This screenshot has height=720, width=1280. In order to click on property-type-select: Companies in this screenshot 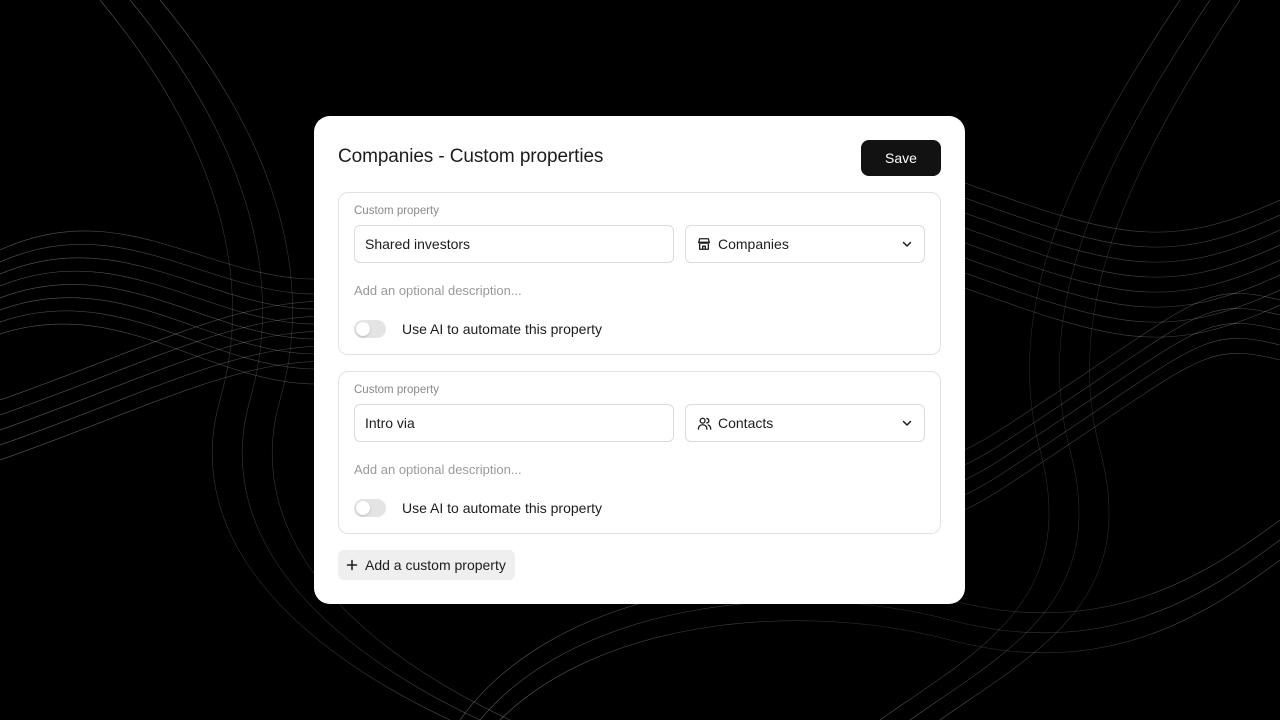, I will do `click(805, 244)`.